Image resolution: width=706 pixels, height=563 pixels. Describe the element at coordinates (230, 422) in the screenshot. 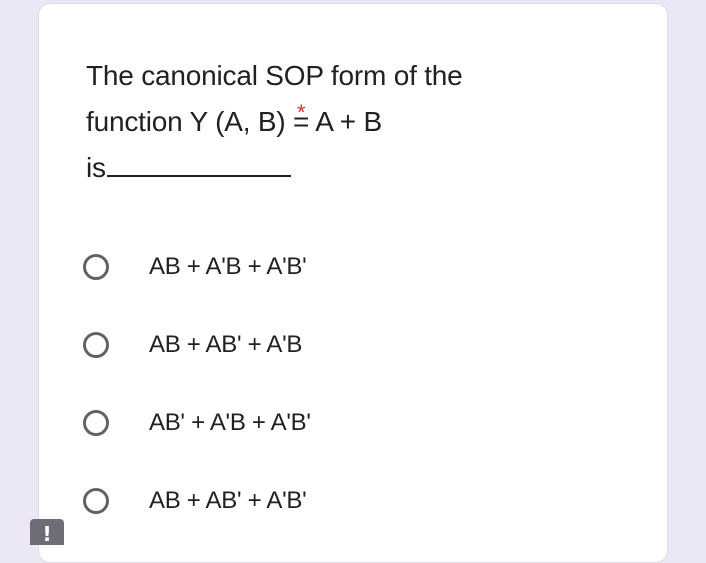

I see `option-label: AB' + A'B + A'B'` at that location.